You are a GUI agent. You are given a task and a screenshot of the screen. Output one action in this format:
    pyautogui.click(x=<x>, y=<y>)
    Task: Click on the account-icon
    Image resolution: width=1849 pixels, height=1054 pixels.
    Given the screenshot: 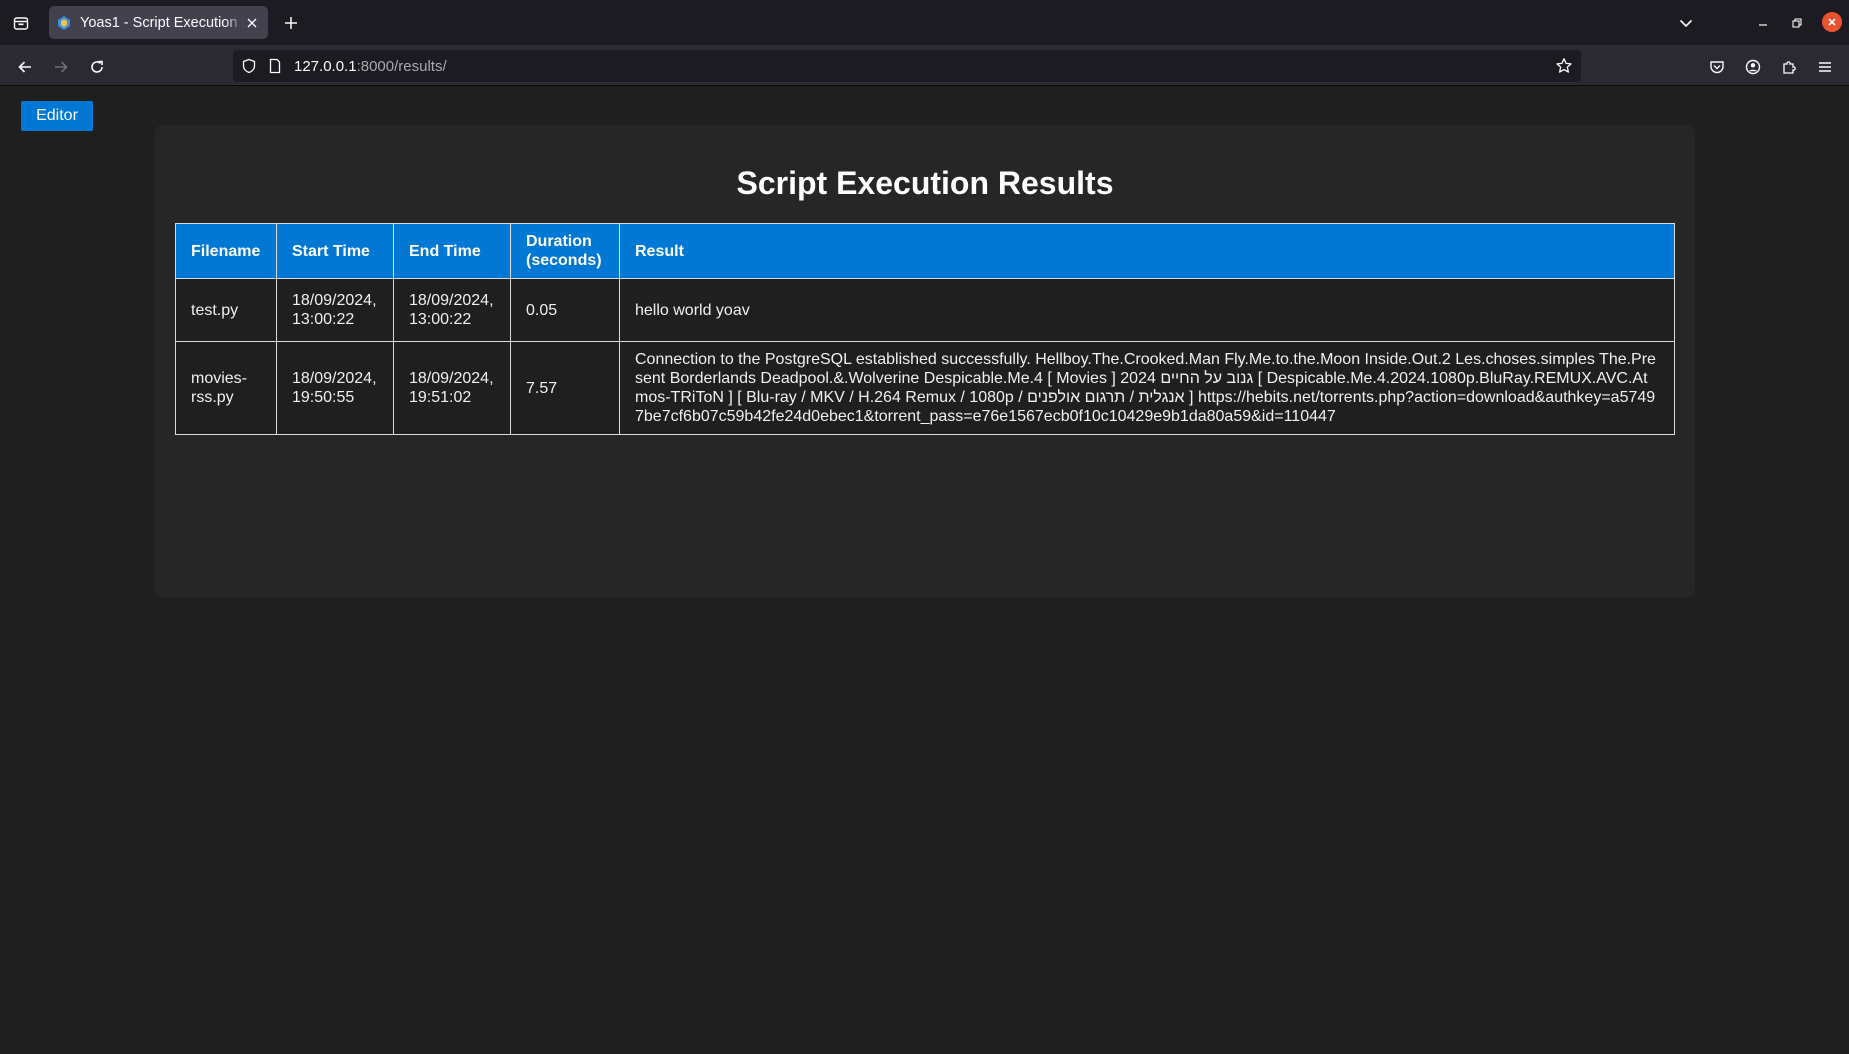 What is the action you would take?
    pyautogui.click(x=1753, y=67)
    